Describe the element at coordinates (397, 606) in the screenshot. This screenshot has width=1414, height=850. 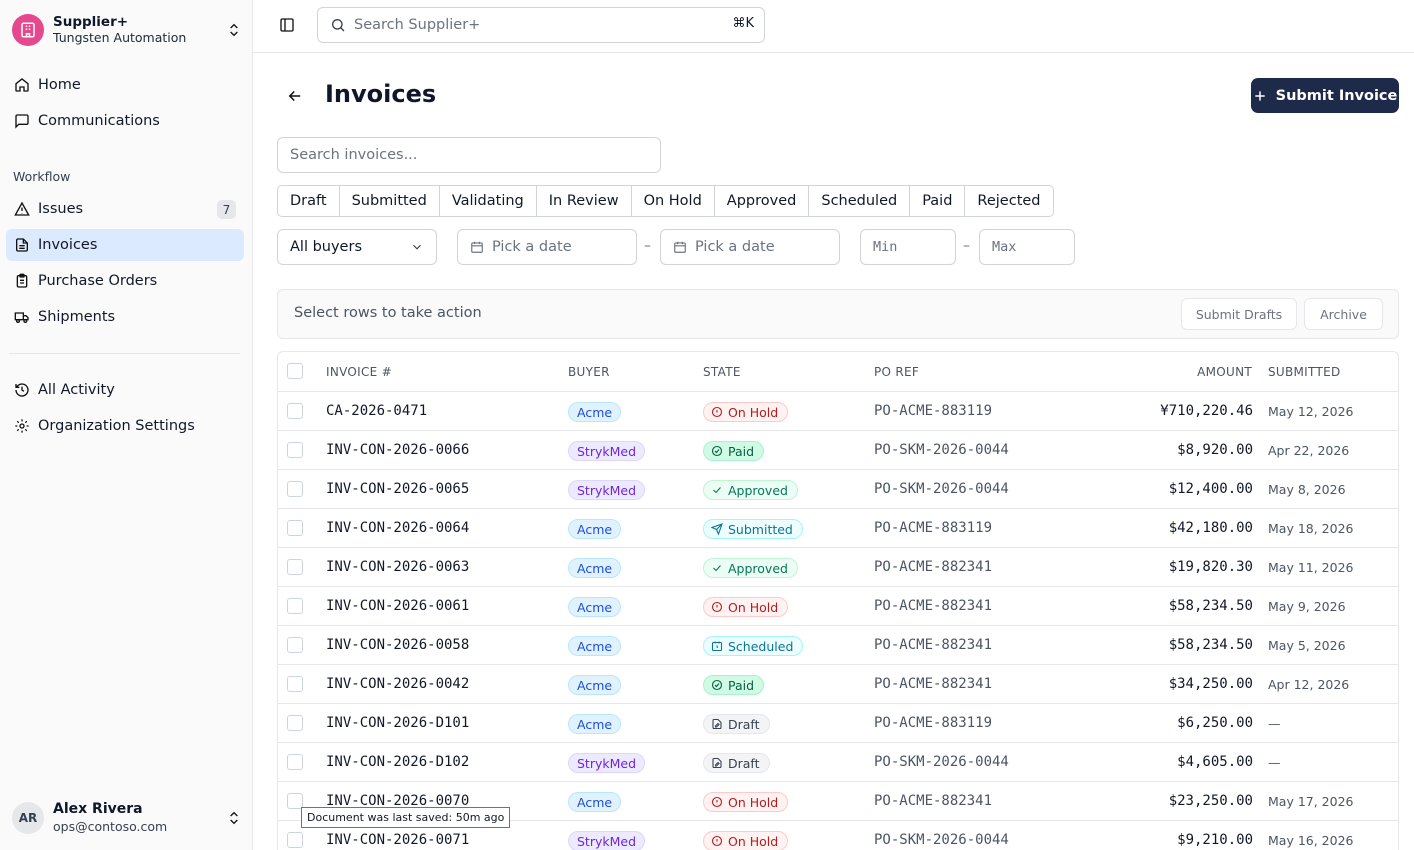
I see `invoice-number: INV-CON-2026-0061` at that location.